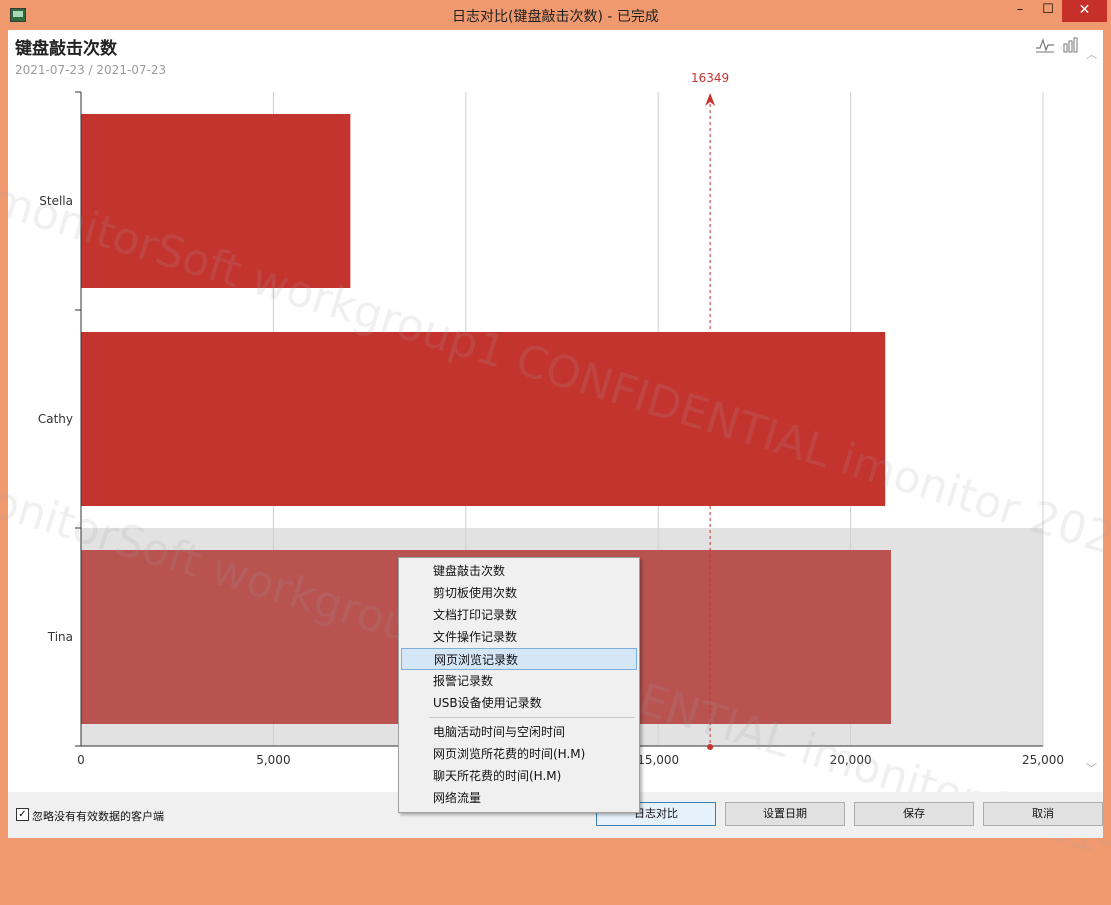 This screenshot has height=905, width=1111. I want to click on menu-item-clipboard: 剪切板使用次数, so click(519, 593).